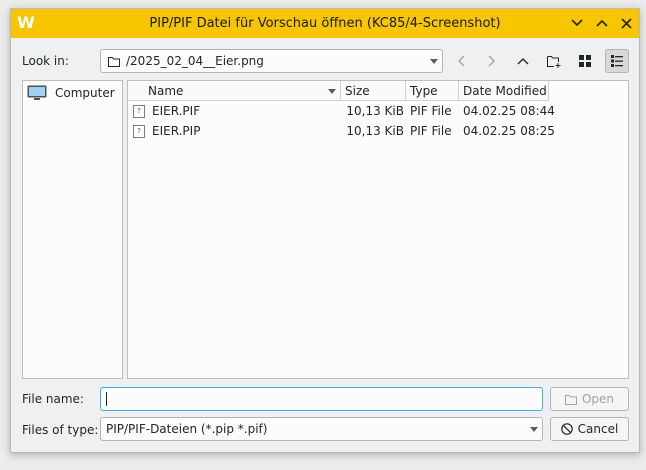 The image size is (646, 470). I want to click on close-icon, so click(626, 23).